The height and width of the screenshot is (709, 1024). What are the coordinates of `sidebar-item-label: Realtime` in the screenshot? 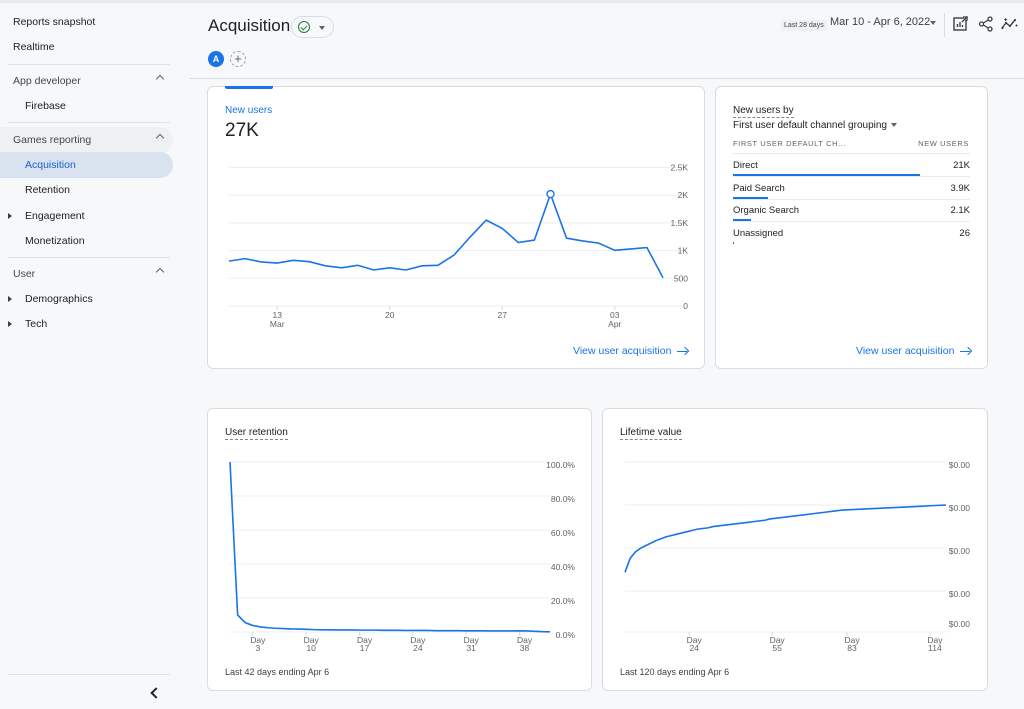 It's located at (34, 47).